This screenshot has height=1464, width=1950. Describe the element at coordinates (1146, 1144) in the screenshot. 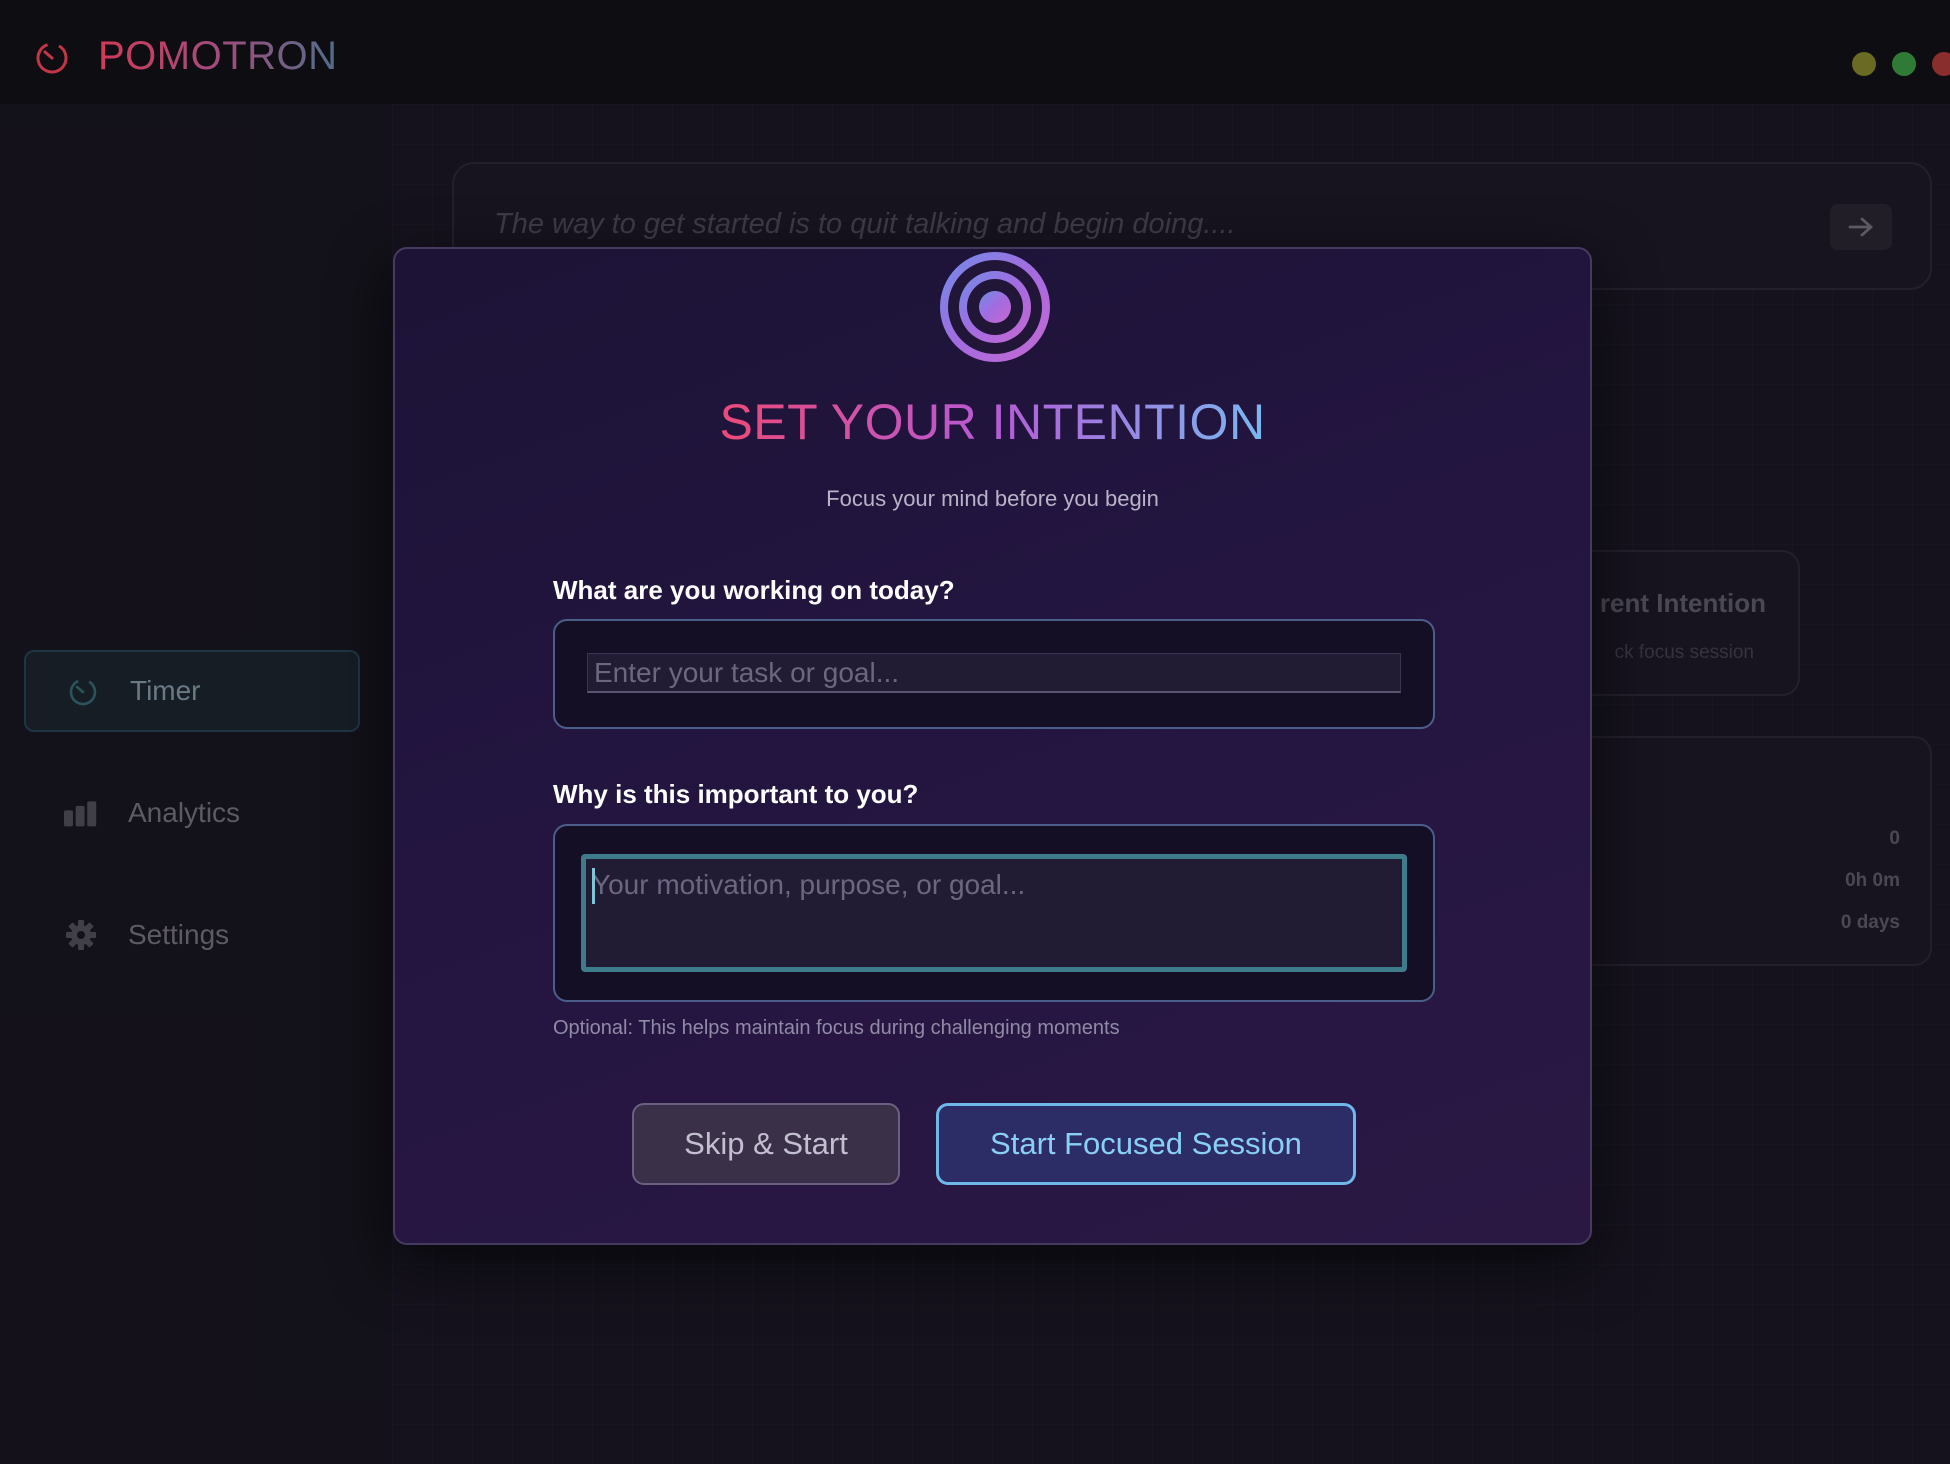

I see `start-focused-session-button: Start Focused Session` at that location.